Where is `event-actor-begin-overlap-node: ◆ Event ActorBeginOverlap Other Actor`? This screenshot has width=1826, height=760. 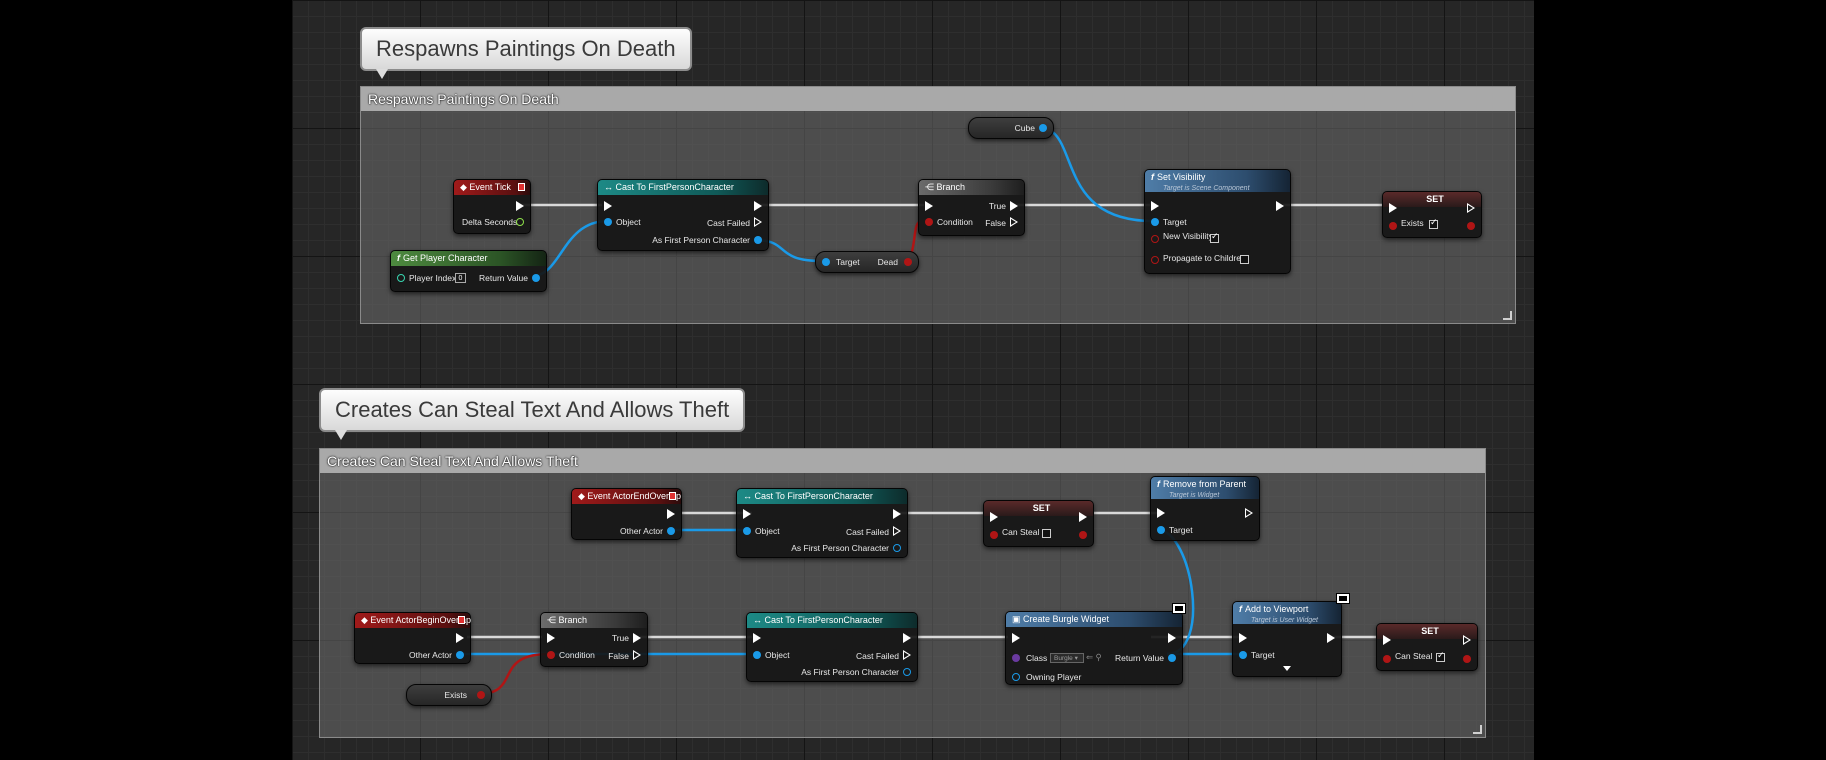 event-actor-begin-overlap-node: ◆ Event ActorBeginOverlap Other Actor is located at coordinates (412, 638).